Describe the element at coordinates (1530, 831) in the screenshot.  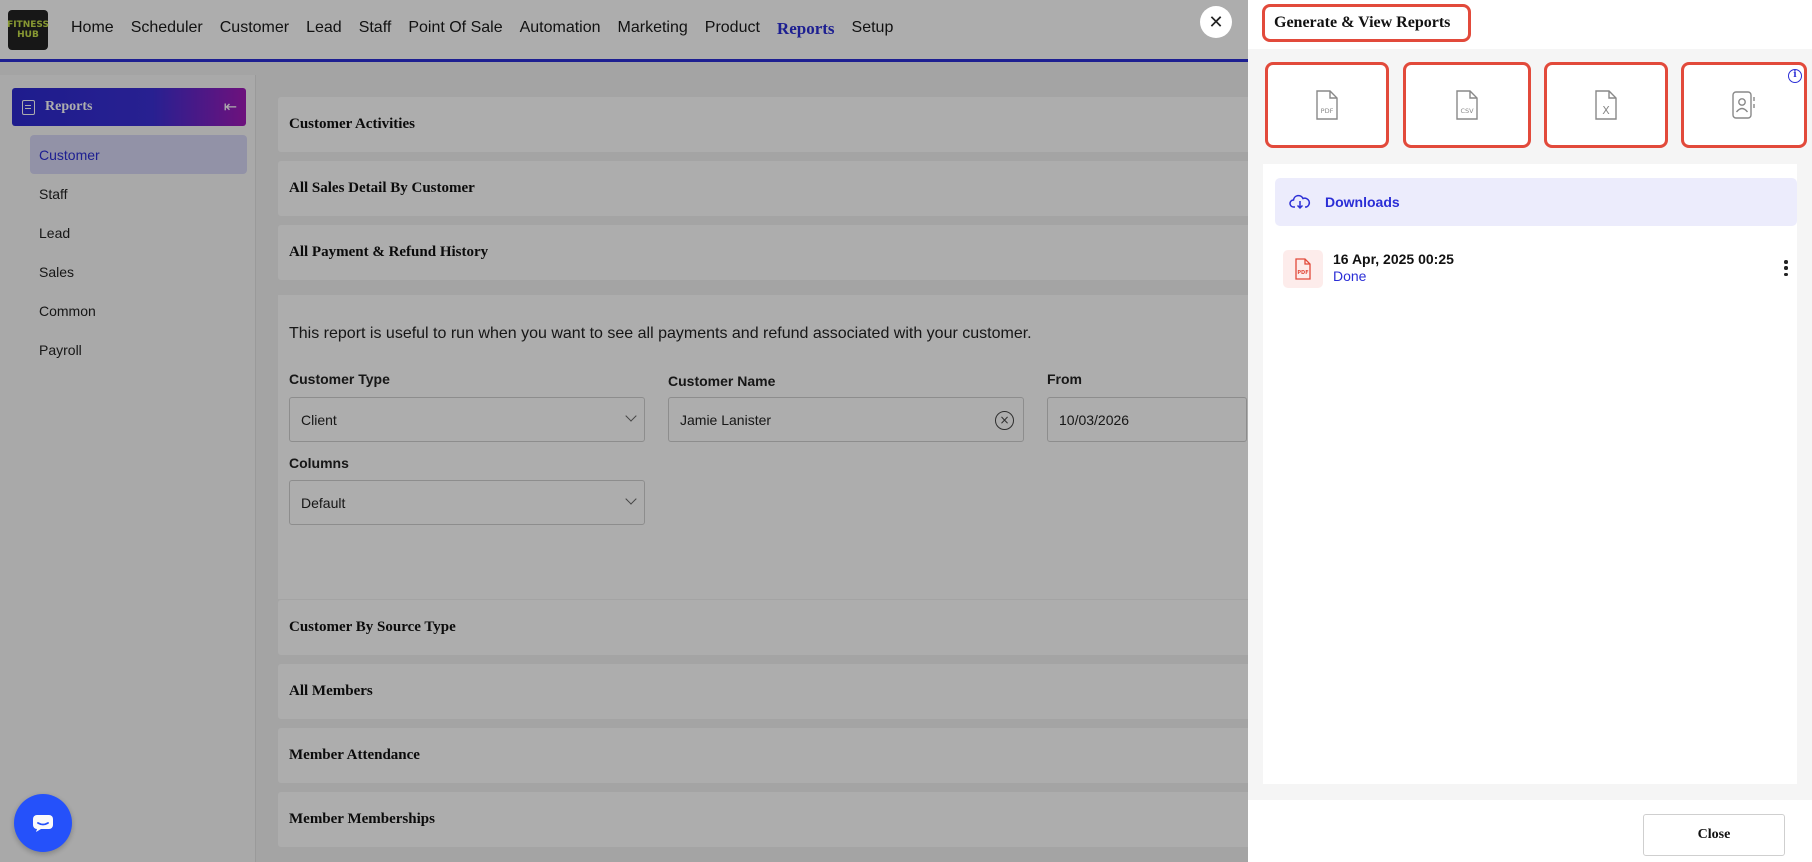
I see `drawer-footer: Close` at that location.